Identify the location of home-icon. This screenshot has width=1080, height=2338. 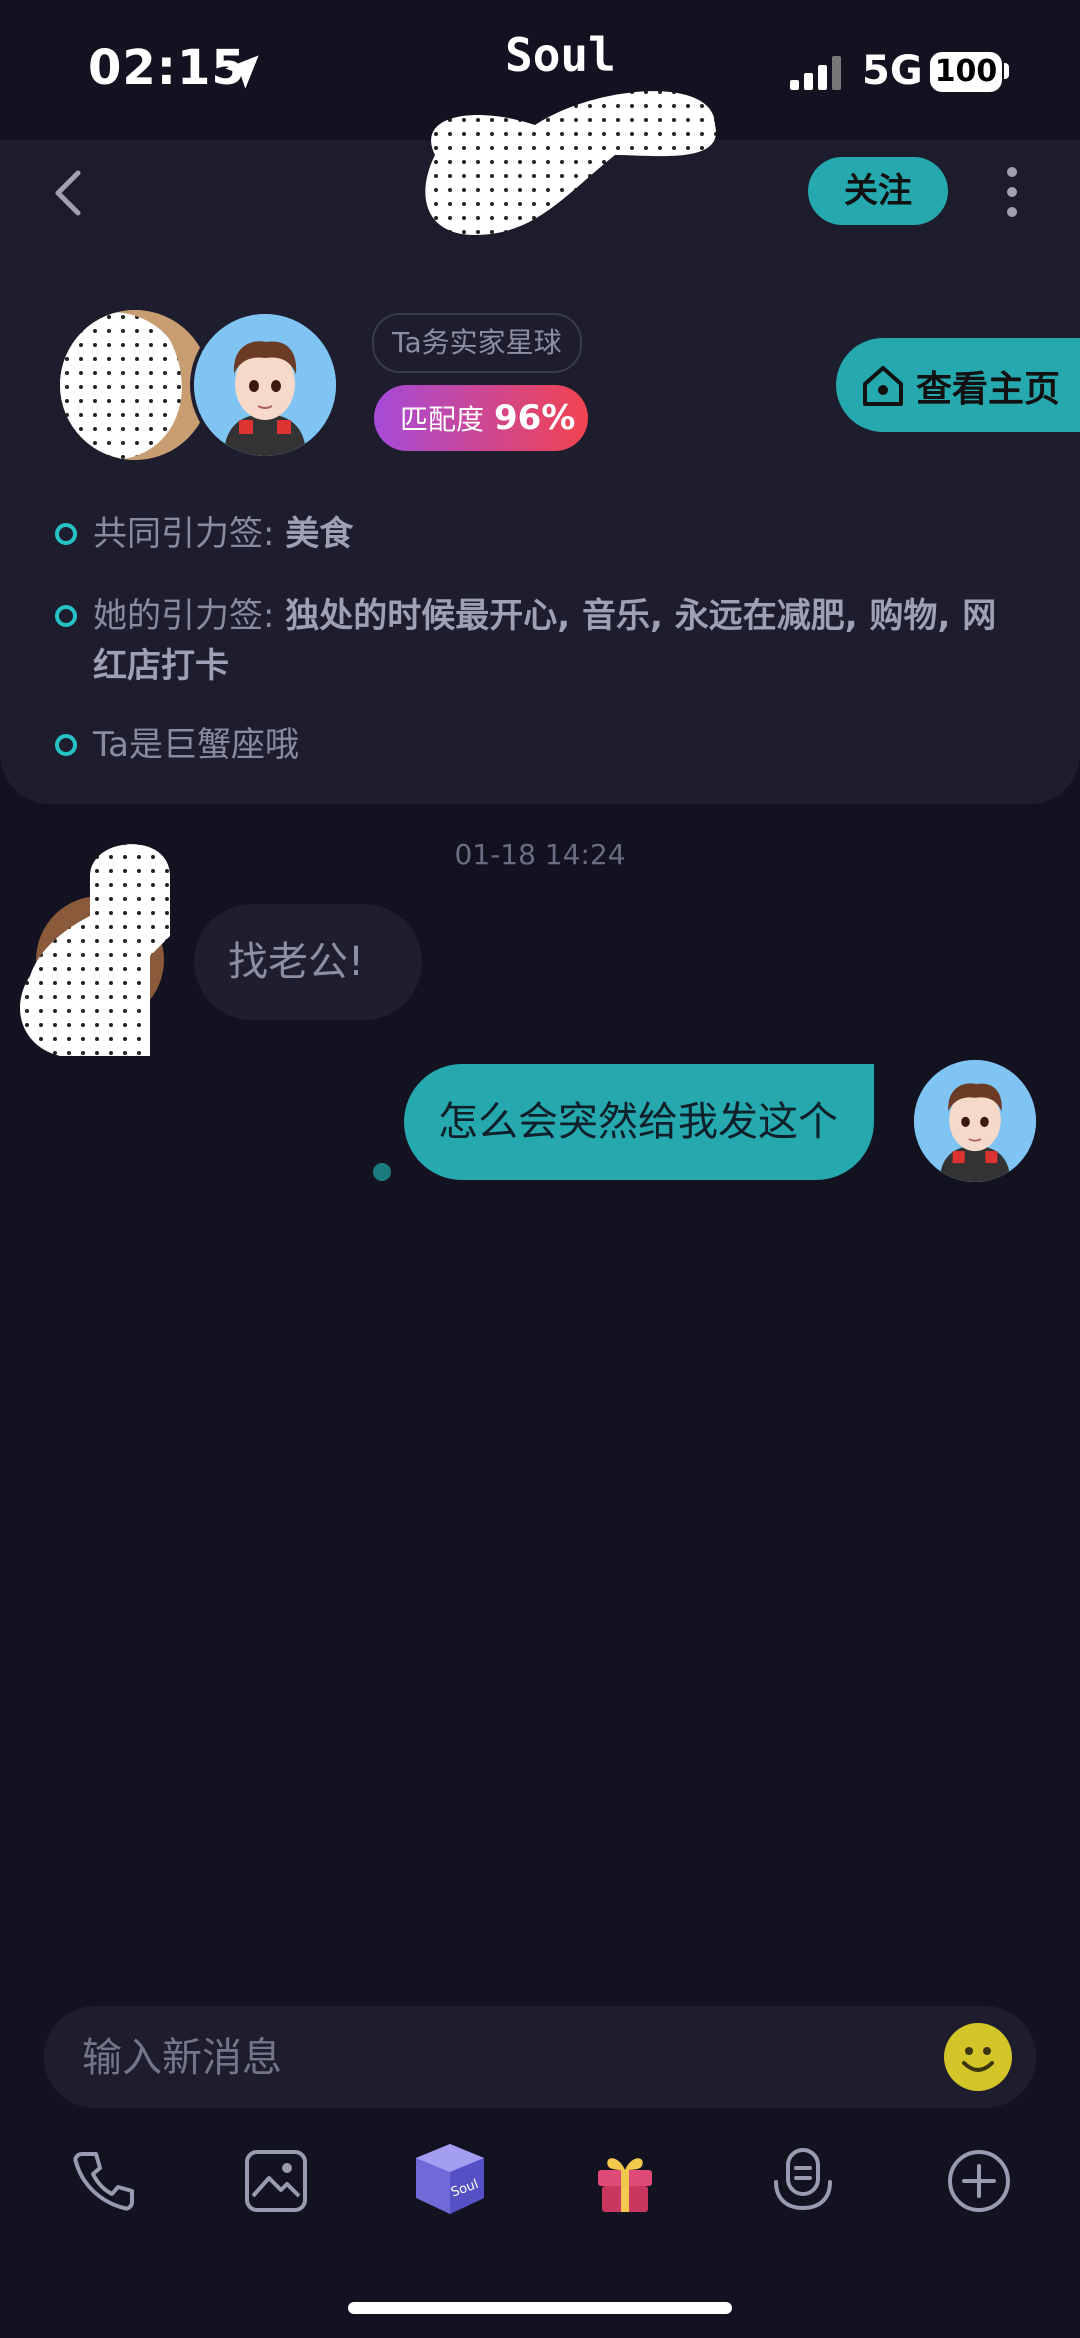
(883, 386).